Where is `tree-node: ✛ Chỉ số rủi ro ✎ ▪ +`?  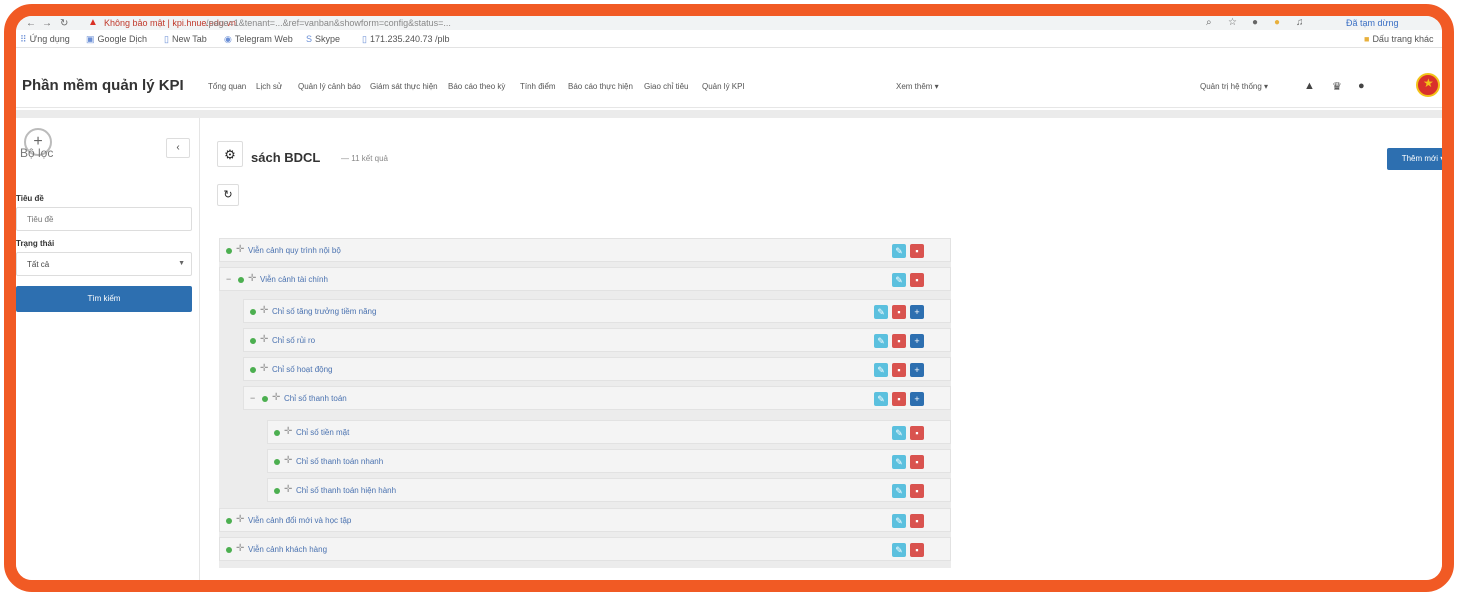 tree-node: ✛ Chỉ số rủi ro ✎ ▪ + is located at coordinates (597, 340).